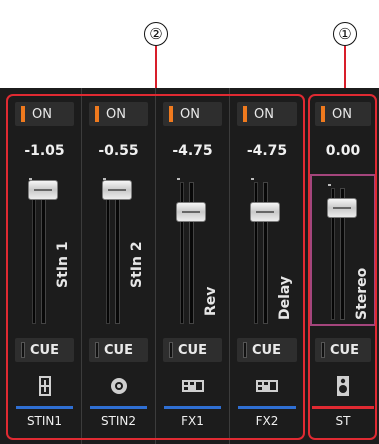  What do you see at coordinates (211, 301) in the screenshot?
I see `channel-name-vertical: Rev` at bounding box center [211, 301].